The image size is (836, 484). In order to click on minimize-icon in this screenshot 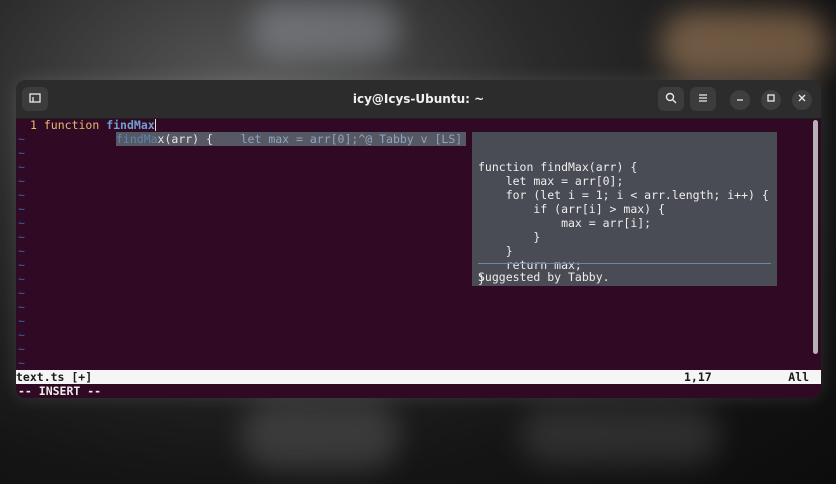, I will do `click(740, 100)`.